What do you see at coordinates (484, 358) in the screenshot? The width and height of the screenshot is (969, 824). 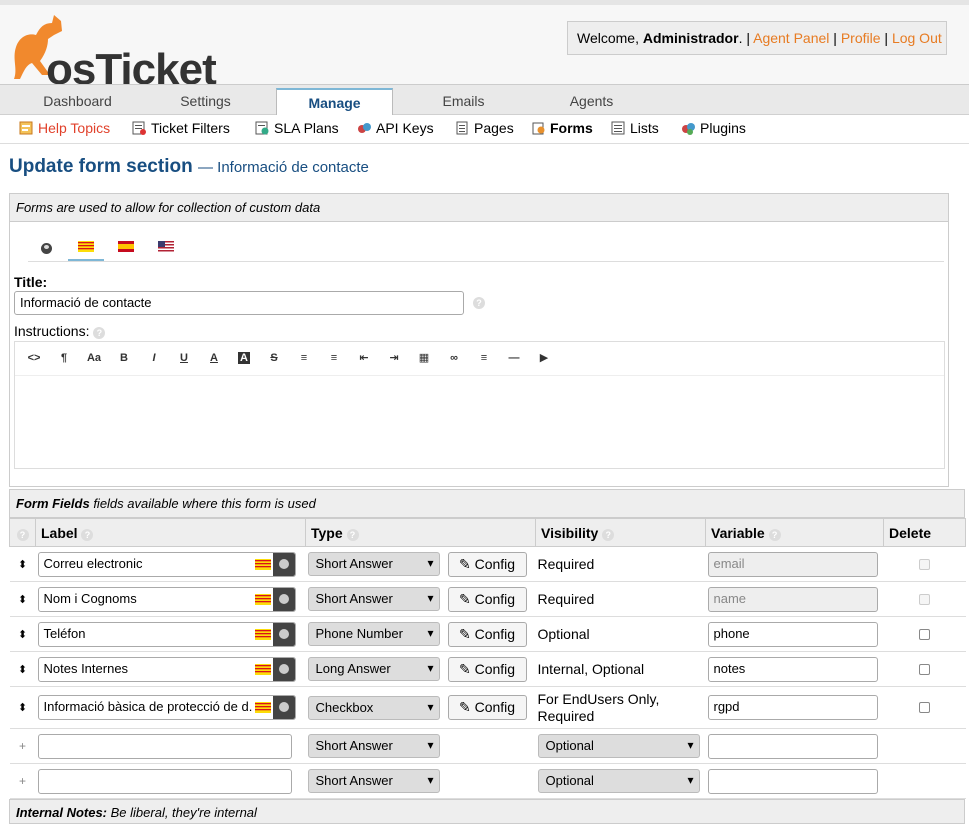 I see `align-button: ≡` at bounding box center [484, 358].